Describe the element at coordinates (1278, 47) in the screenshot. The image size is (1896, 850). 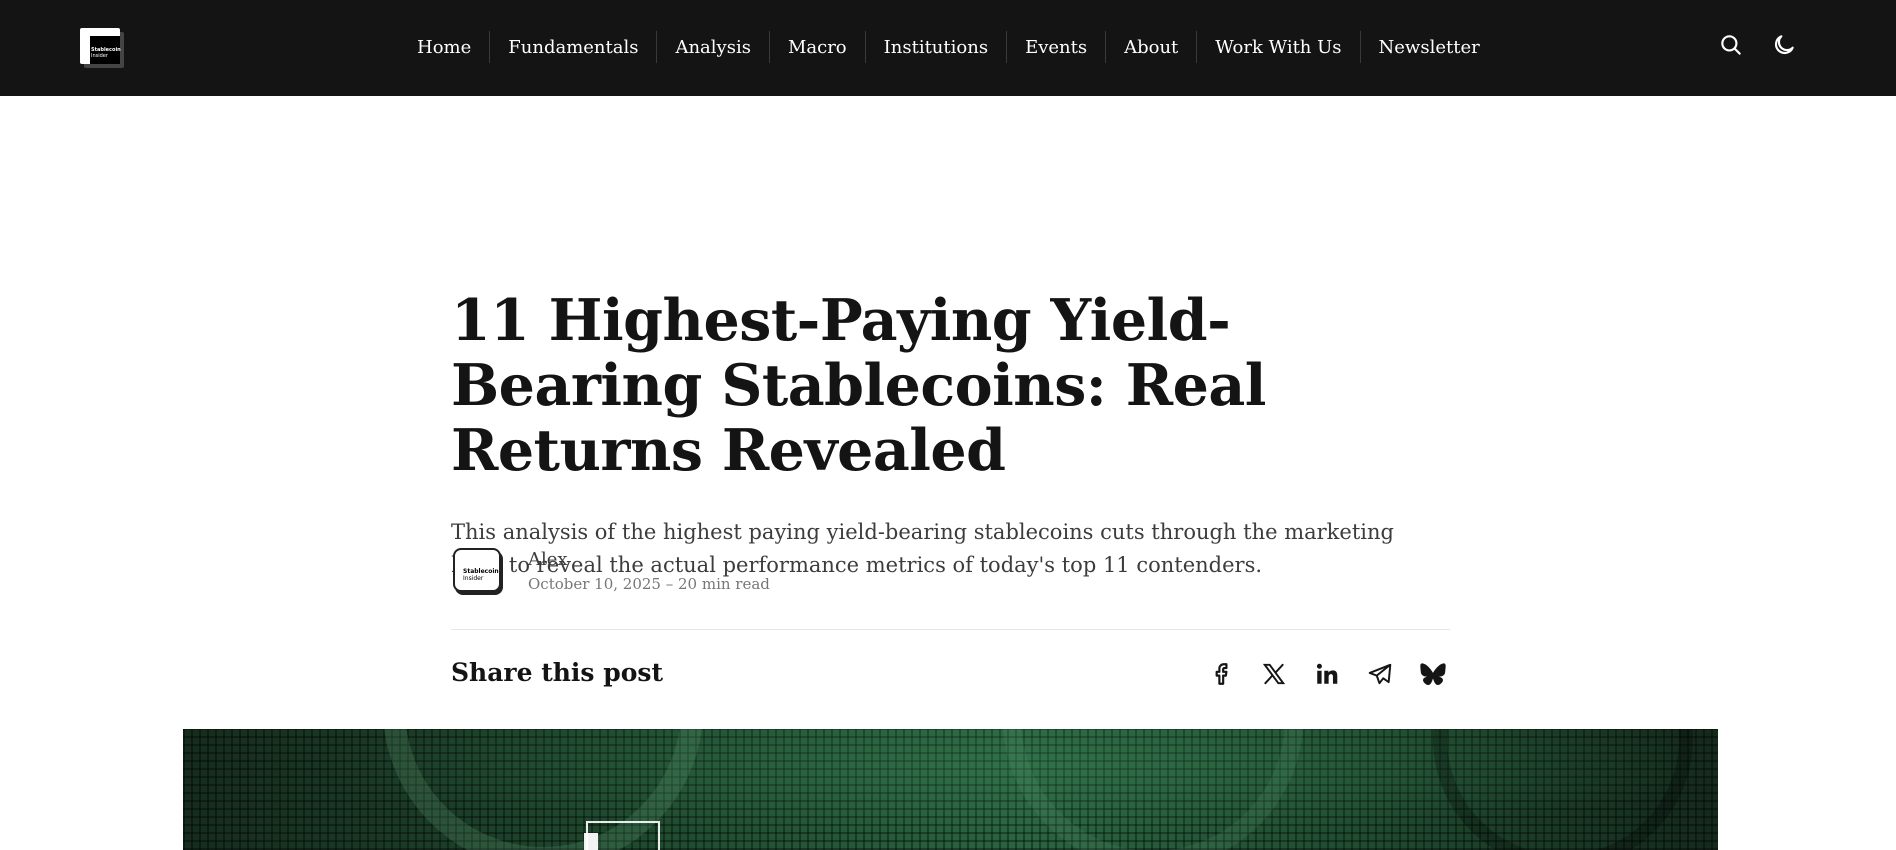
I see `nav-item-work-with-us: Work With Us` at that location.